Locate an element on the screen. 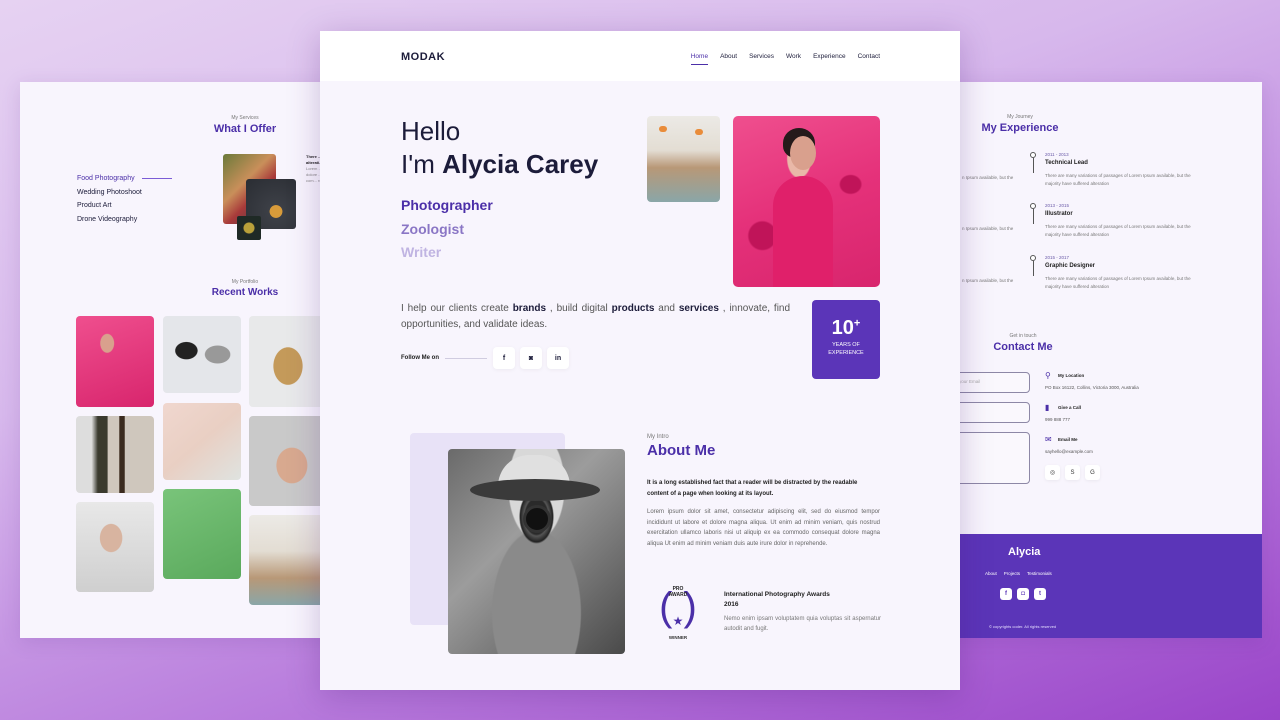 The image size is (1280, 720). footer-link-about: About is located at coordinates (991, 573).